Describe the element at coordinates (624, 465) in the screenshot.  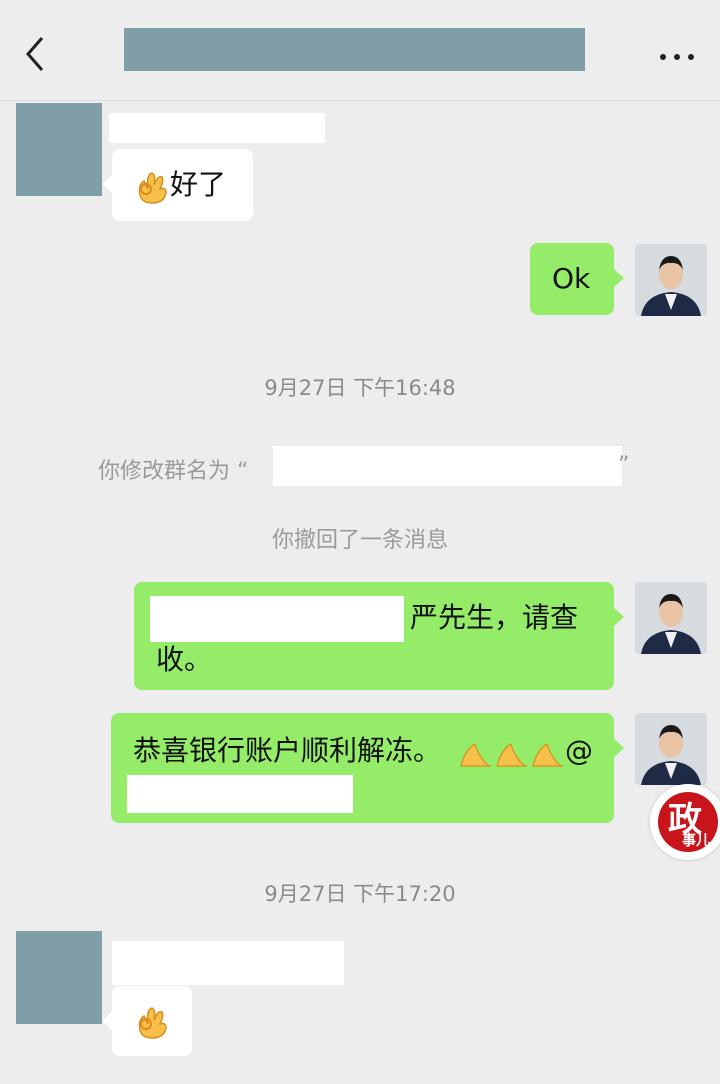
I see `system-text: ”` at that location.